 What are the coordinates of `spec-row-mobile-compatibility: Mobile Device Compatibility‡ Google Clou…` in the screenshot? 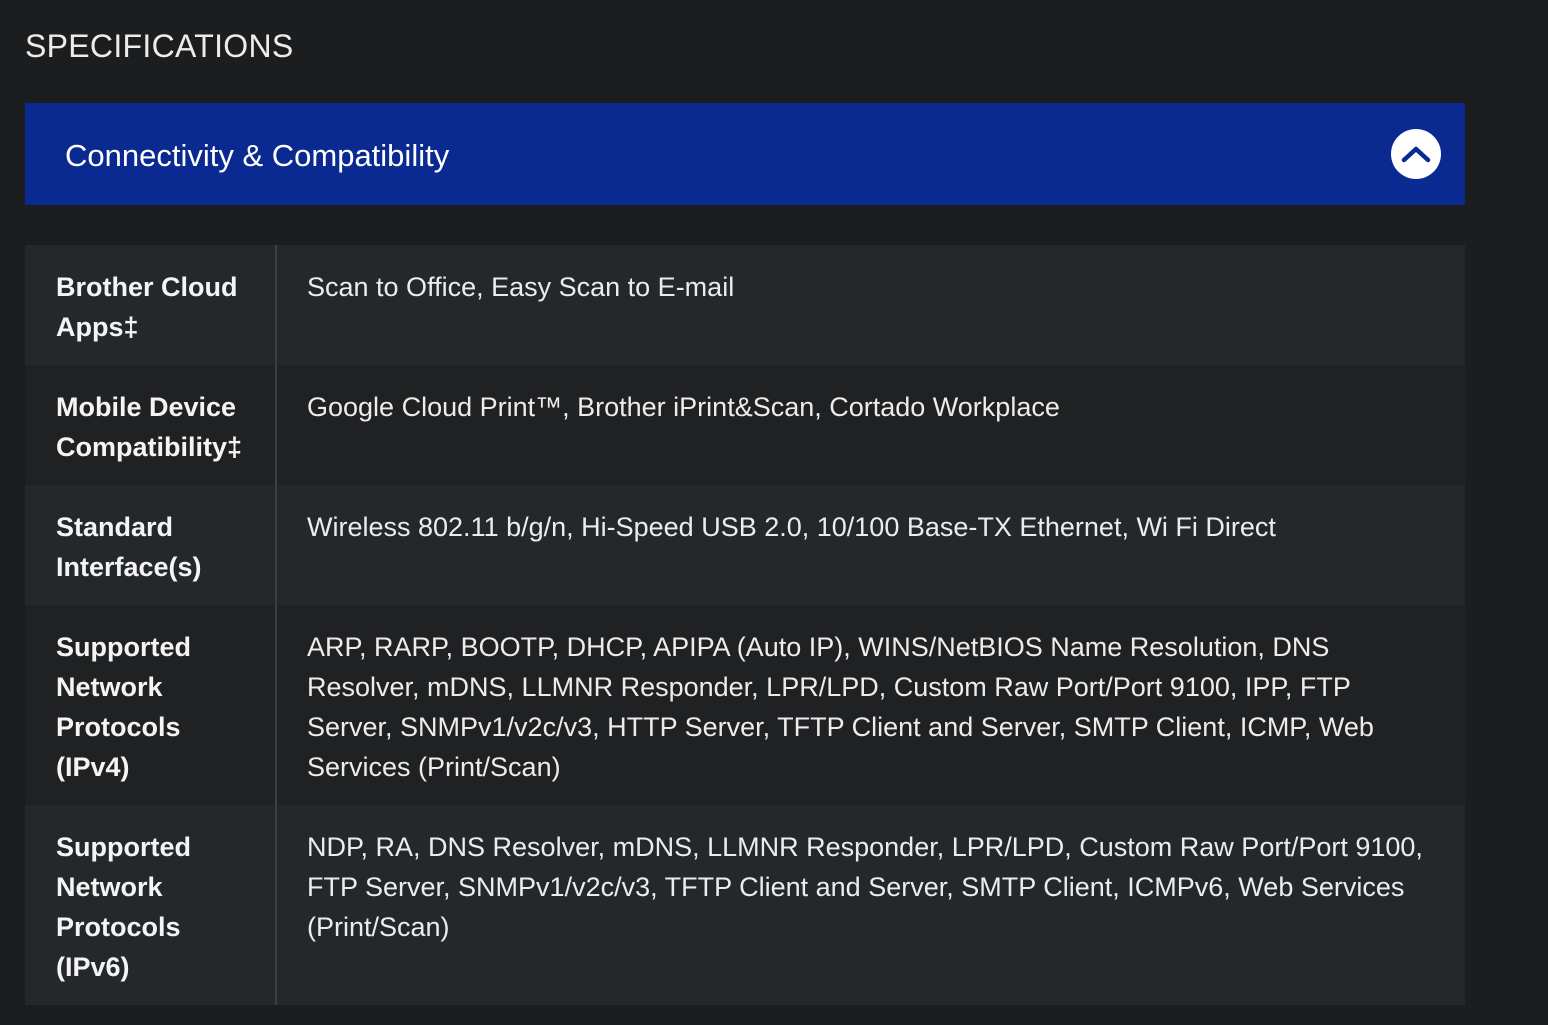 It's located at (745, 425).